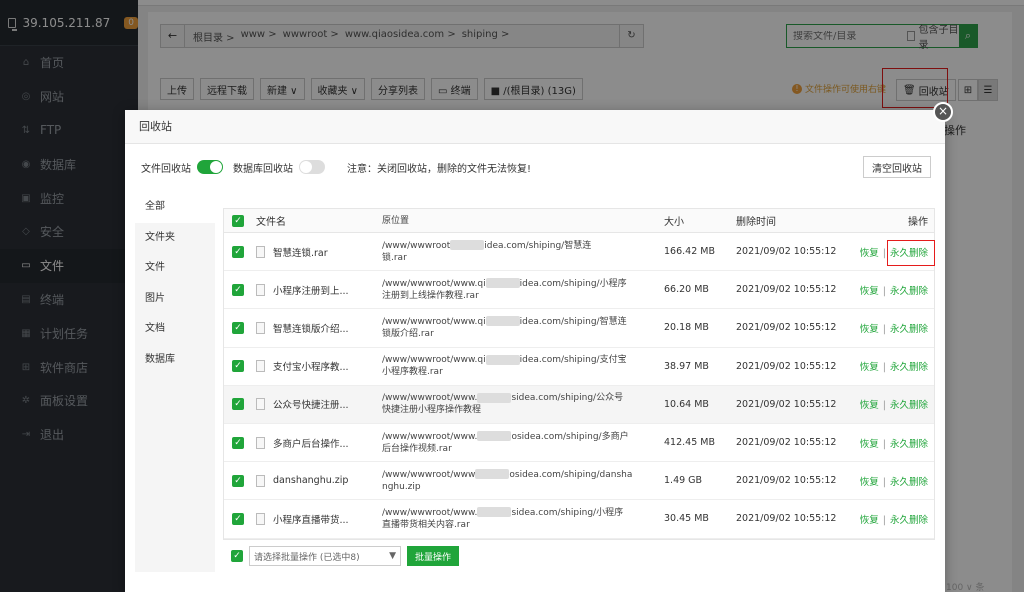  What do you see at coordinates (434, 321) in the screenshot?
I see `path-part: /www/wwwroot/www.qi` at bounding box center [434, 321].